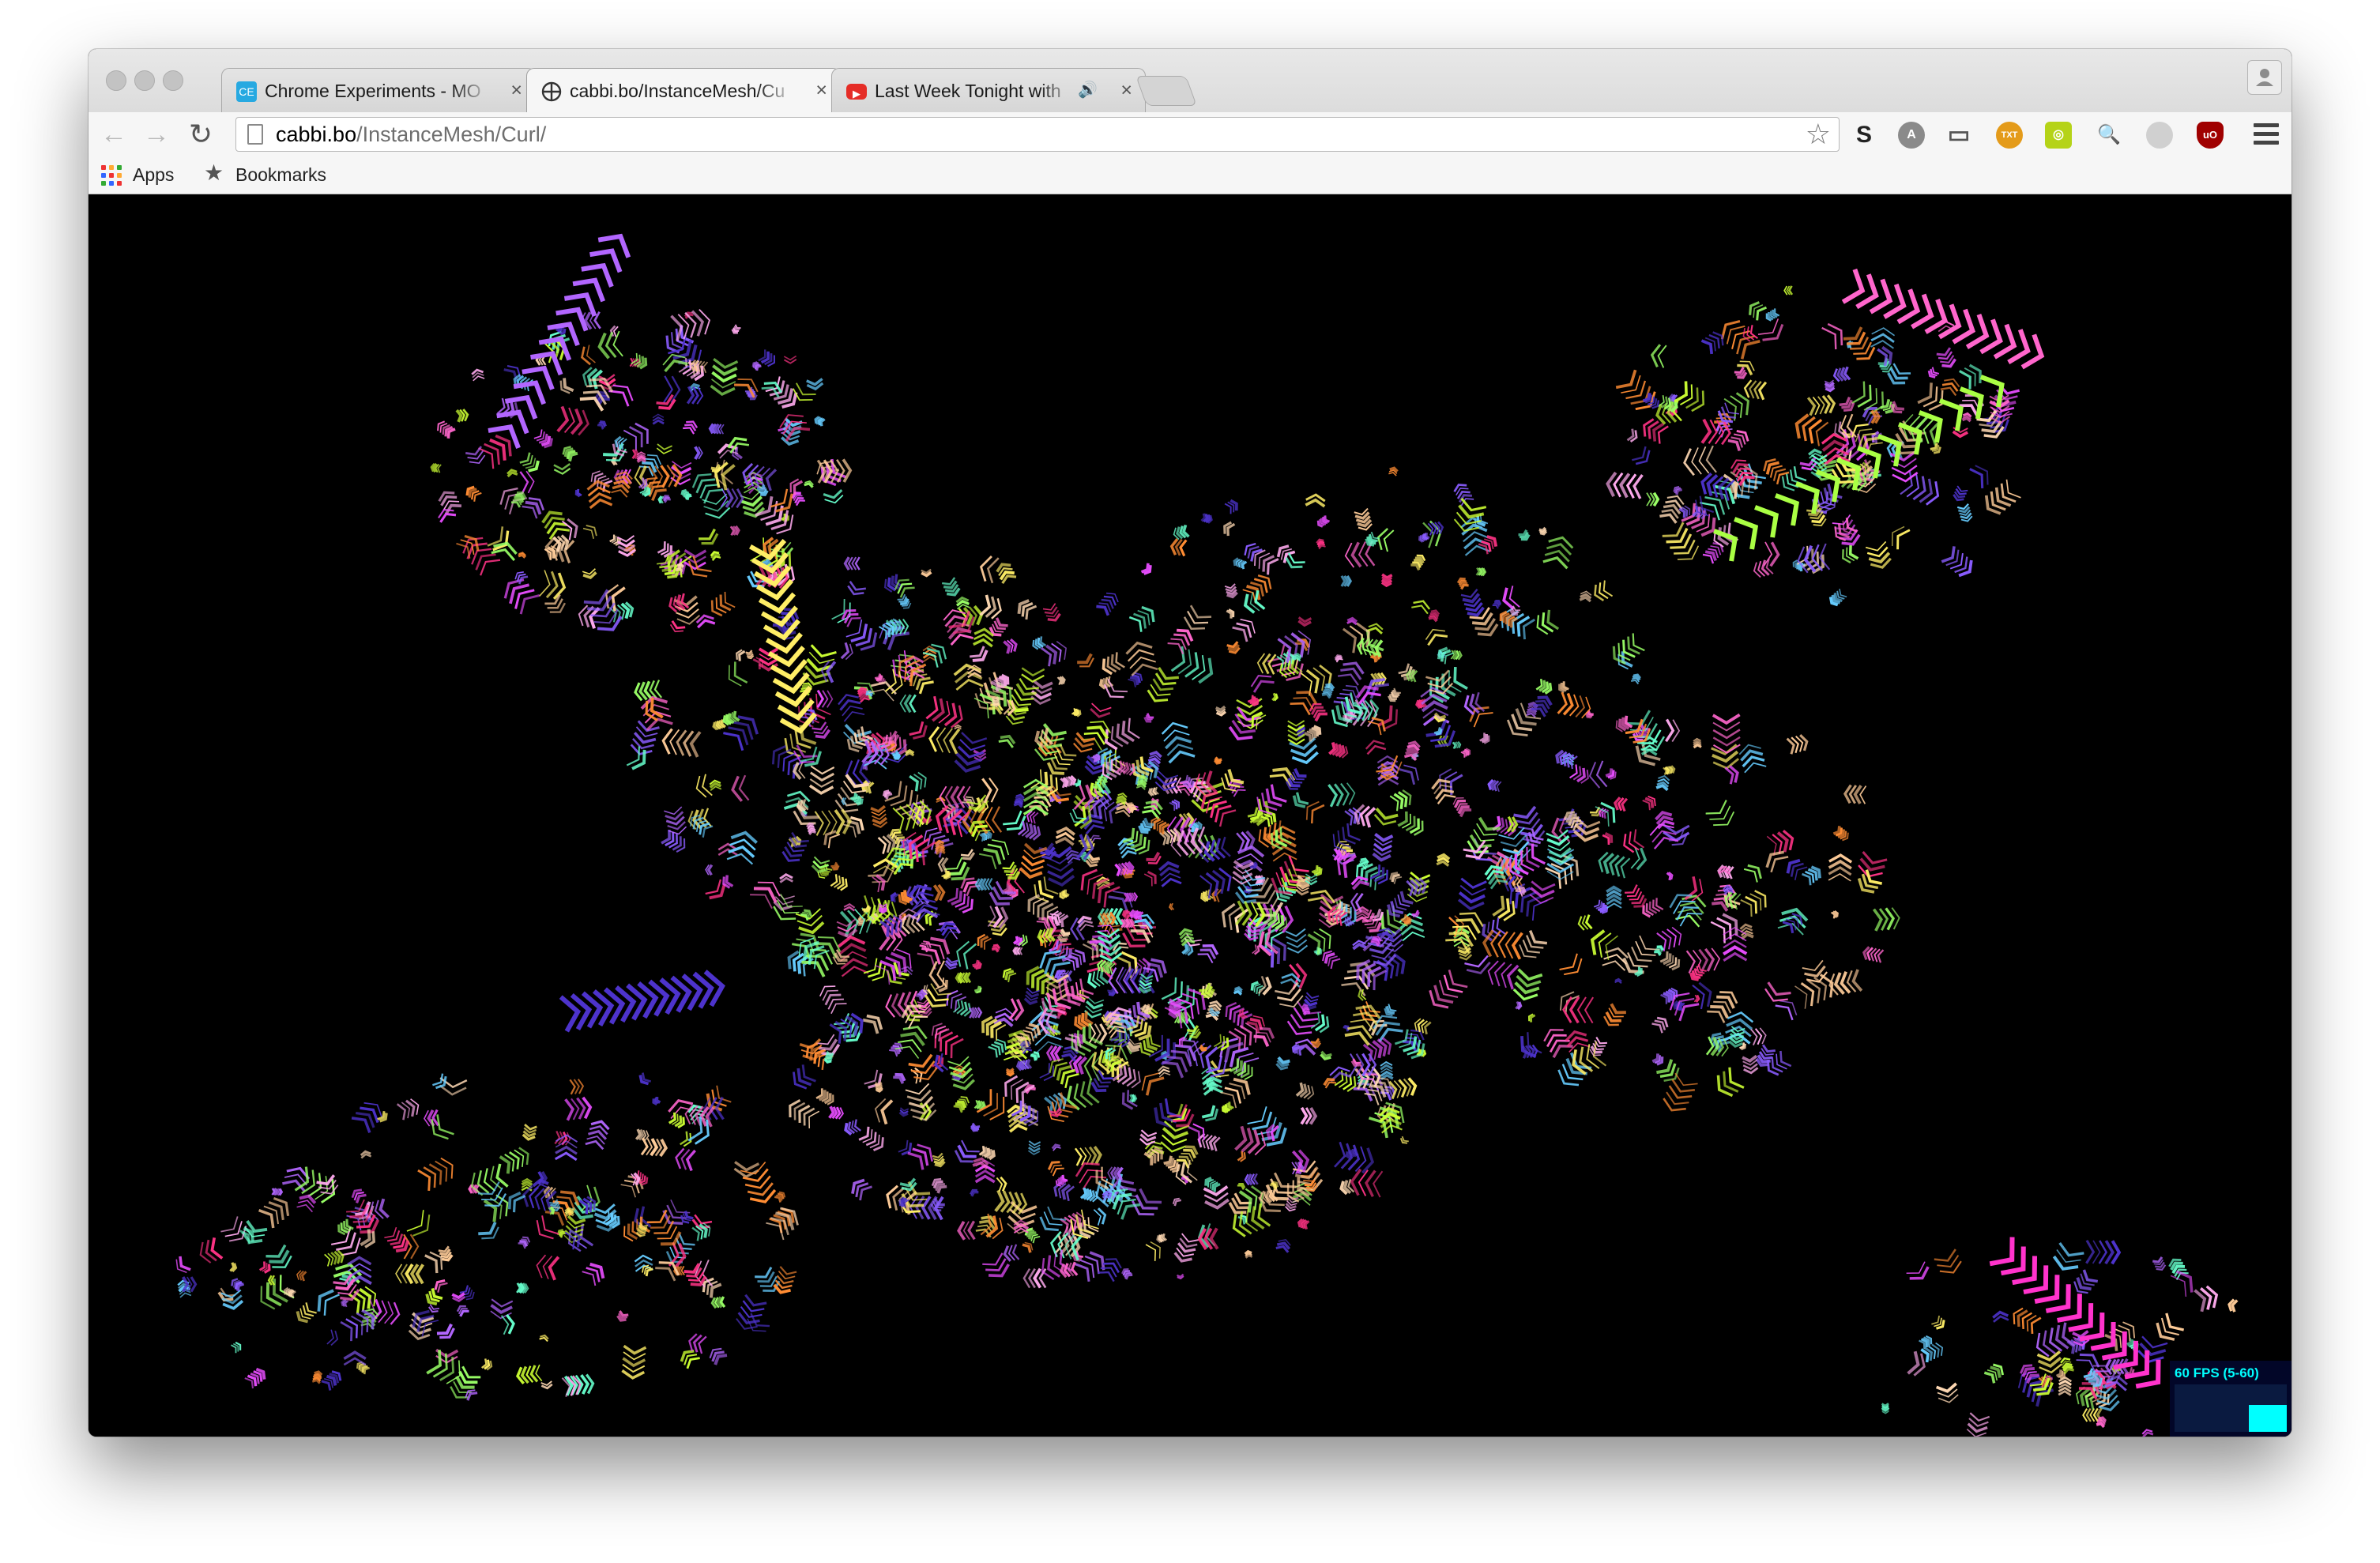 This screenshot has width=2380, height=1563. Describe the element at coordinates (2210, 135) in the screenshot. I see `ublock-icon: uO` at that location.